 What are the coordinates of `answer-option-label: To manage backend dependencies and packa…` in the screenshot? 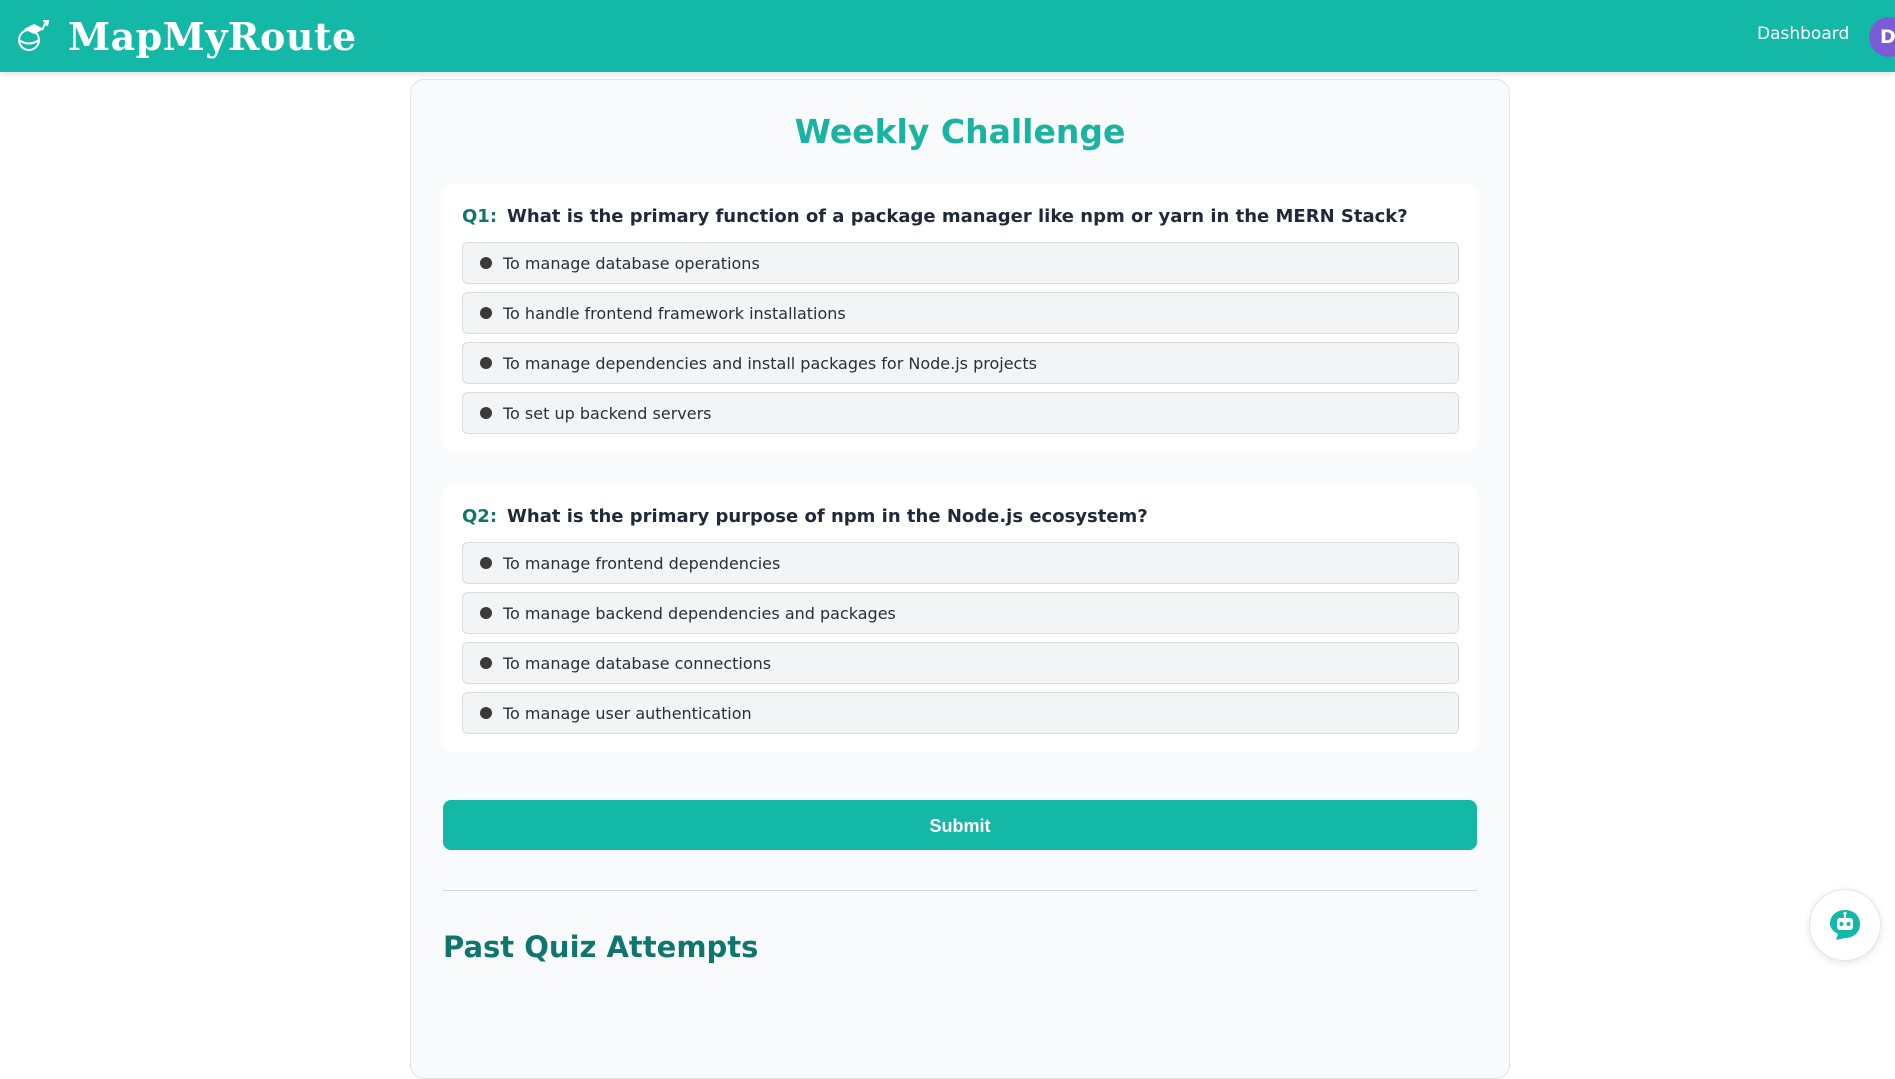 It's located at (699, 613).